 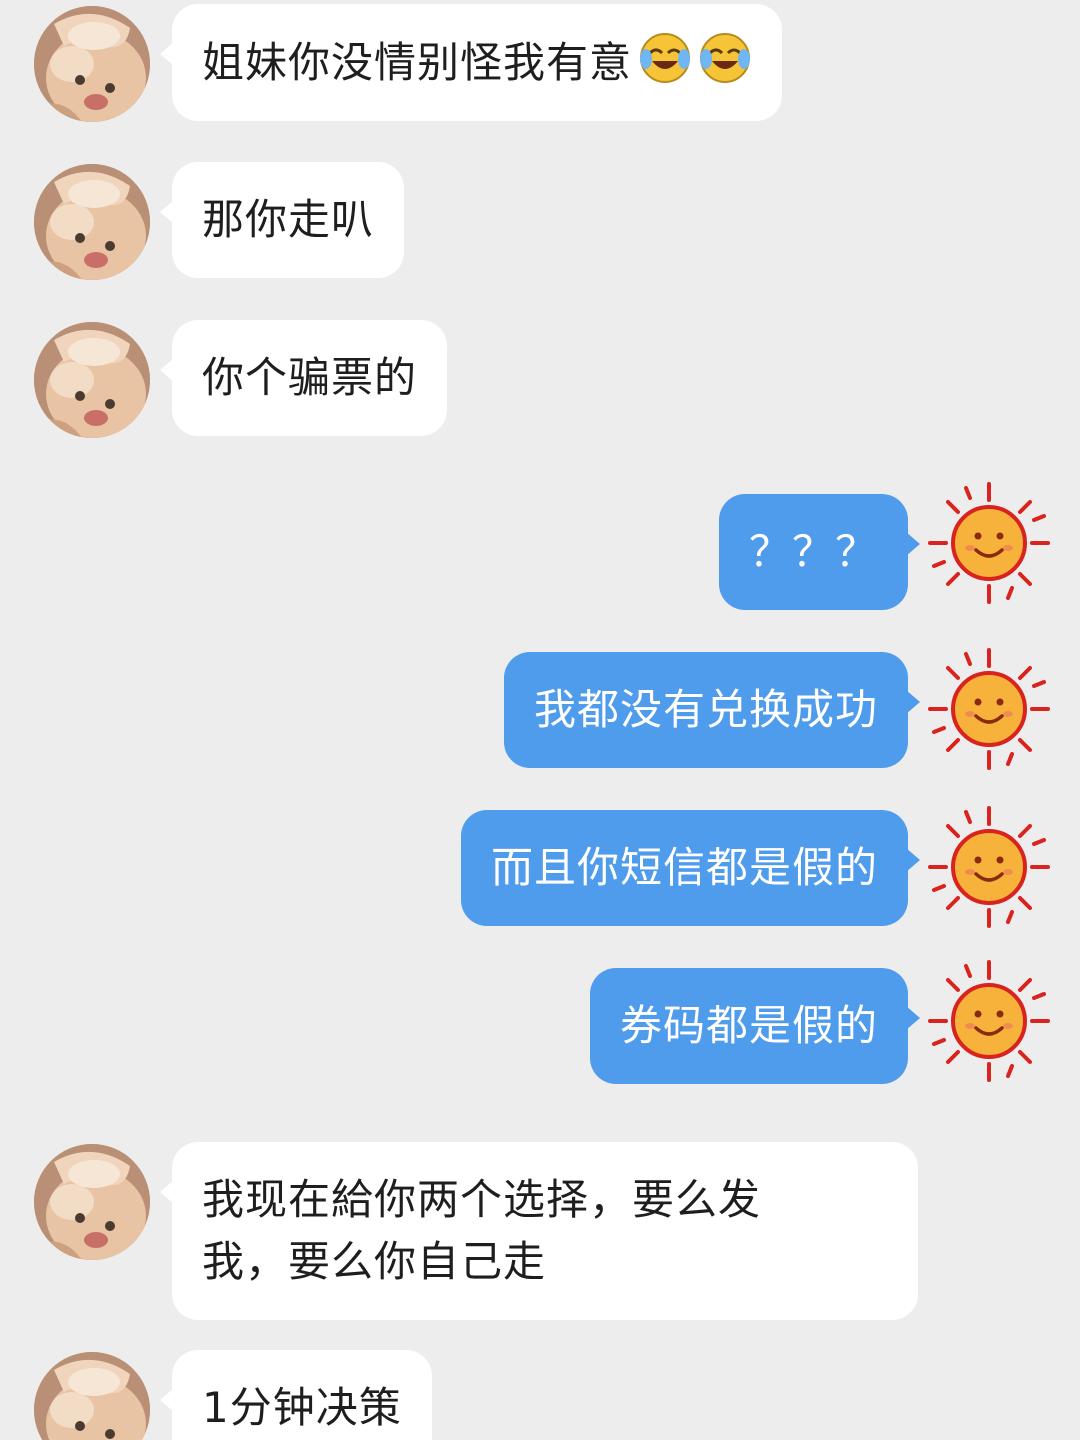 What do you see at coordinates (748, 1025) in the screenshot?
I see `message-text: 券码都是假的` at bounding box center [748, 1025].